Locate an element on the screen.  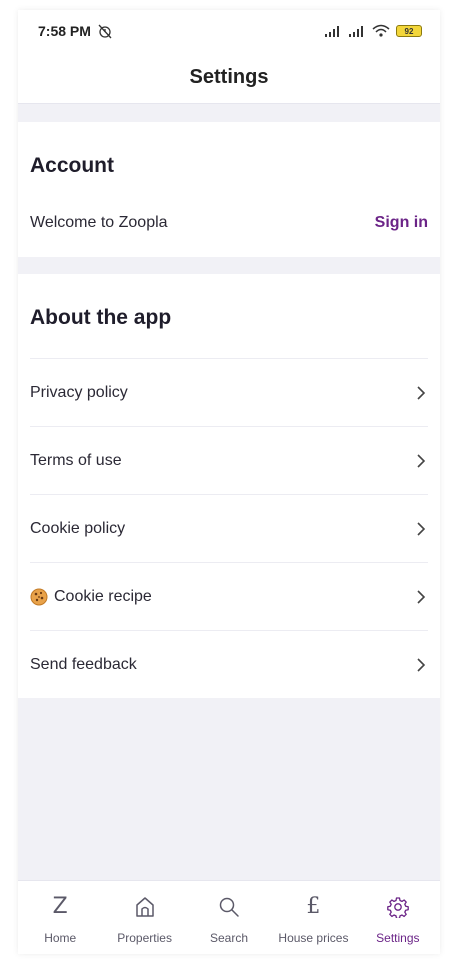
app-header: Settings is located at coordinates (229, 78).